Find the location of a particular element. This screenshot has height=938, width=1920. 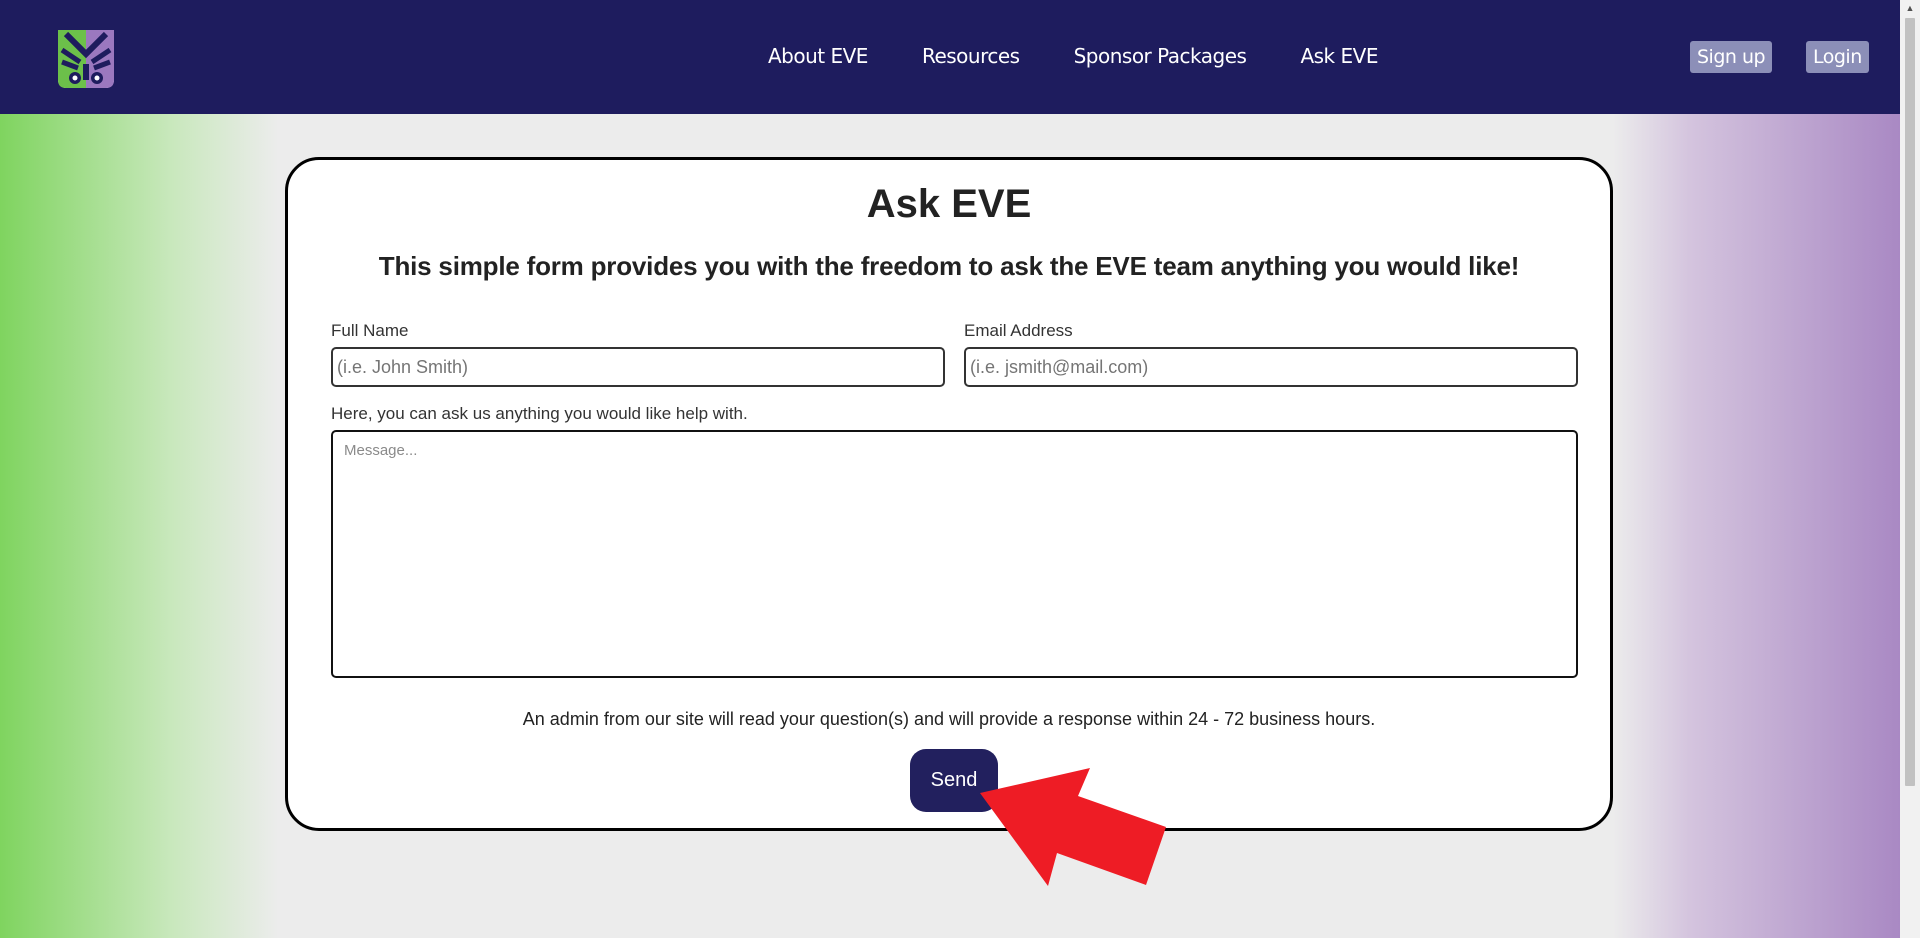

full-name-label: Full Name is located at coordinates (370, 330).